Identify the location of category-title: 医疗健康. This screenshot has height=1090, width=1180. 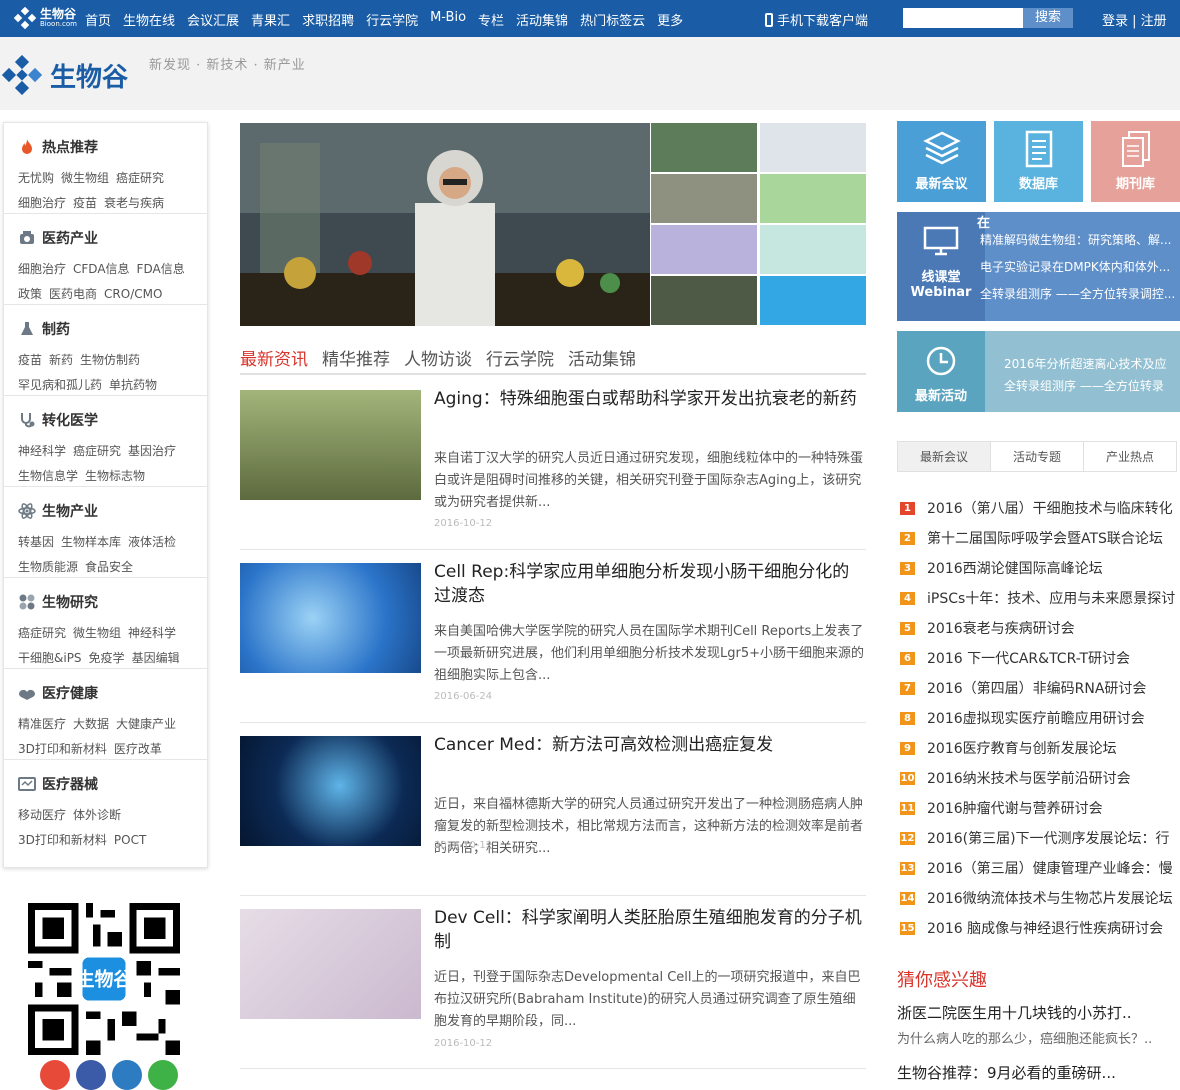
(70, 693).